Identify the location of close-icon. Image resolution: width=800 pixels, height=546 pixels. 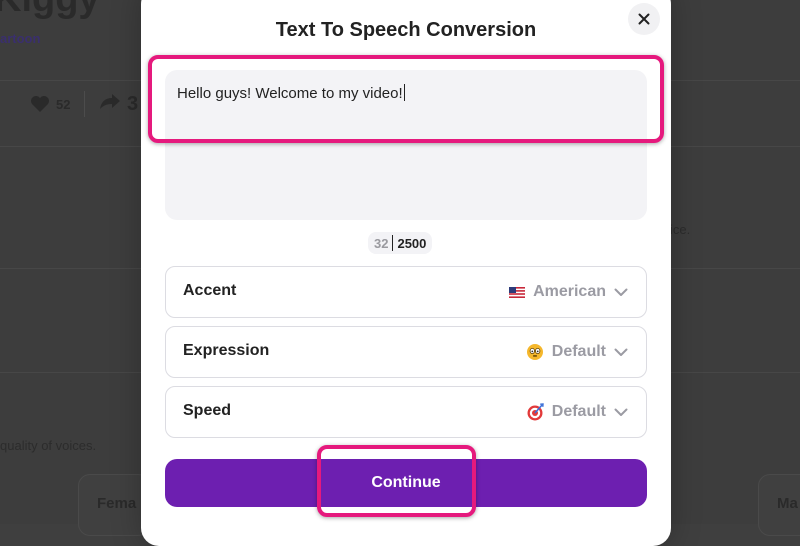
(644, 19).